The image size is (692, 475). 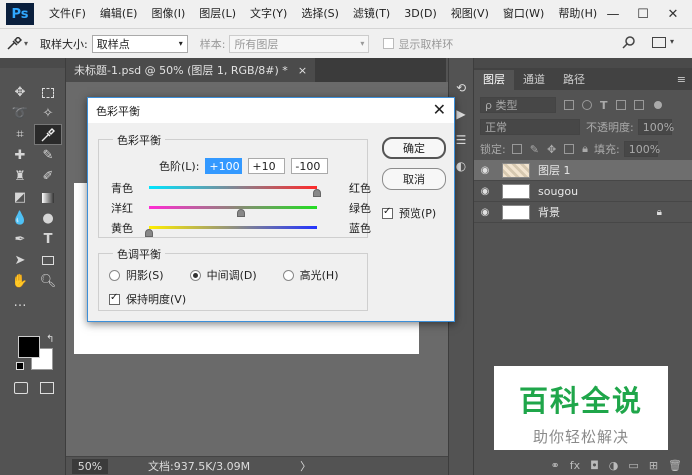 I want to click on filter-pixel-icon, so click(x=569, y=105).